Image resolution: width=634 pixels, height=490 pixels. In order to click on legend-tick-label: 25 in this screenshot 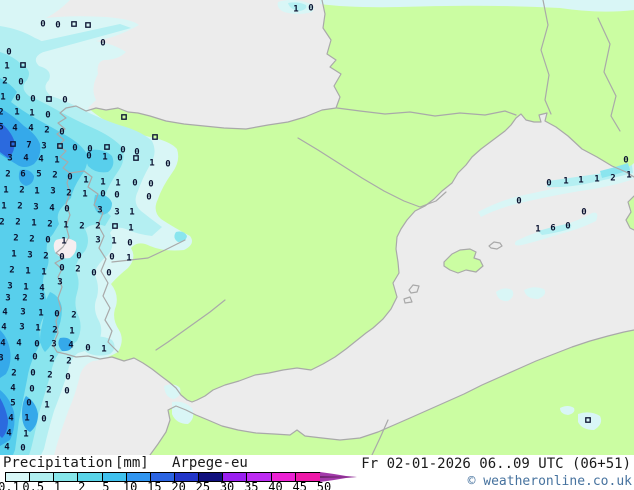, I will do `click(203, 485)`.